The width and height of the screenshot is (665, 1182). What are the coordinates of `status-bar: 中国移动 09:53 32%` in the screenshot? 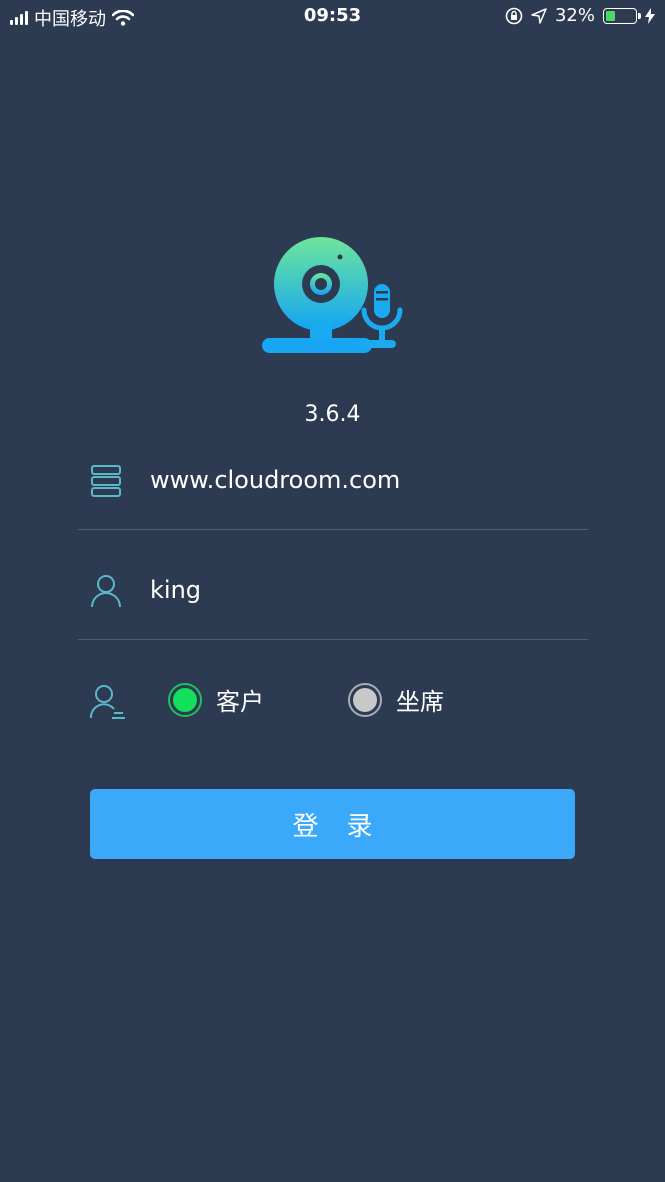 It's located at (332, 17).